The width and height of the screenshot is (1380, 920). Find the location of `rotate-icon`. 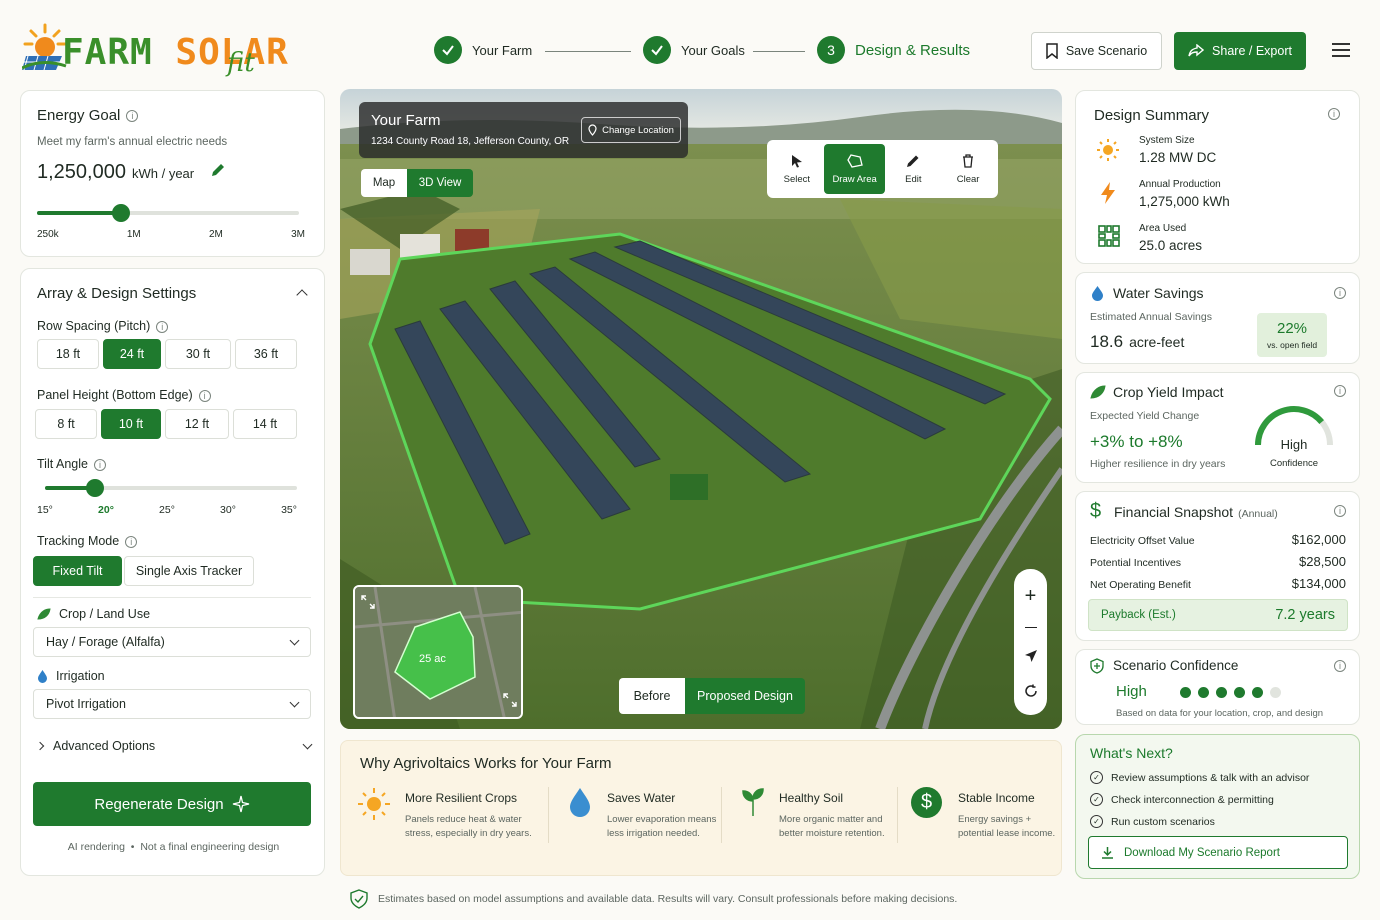

rotate-icon is located at coordinates (1031, 691).